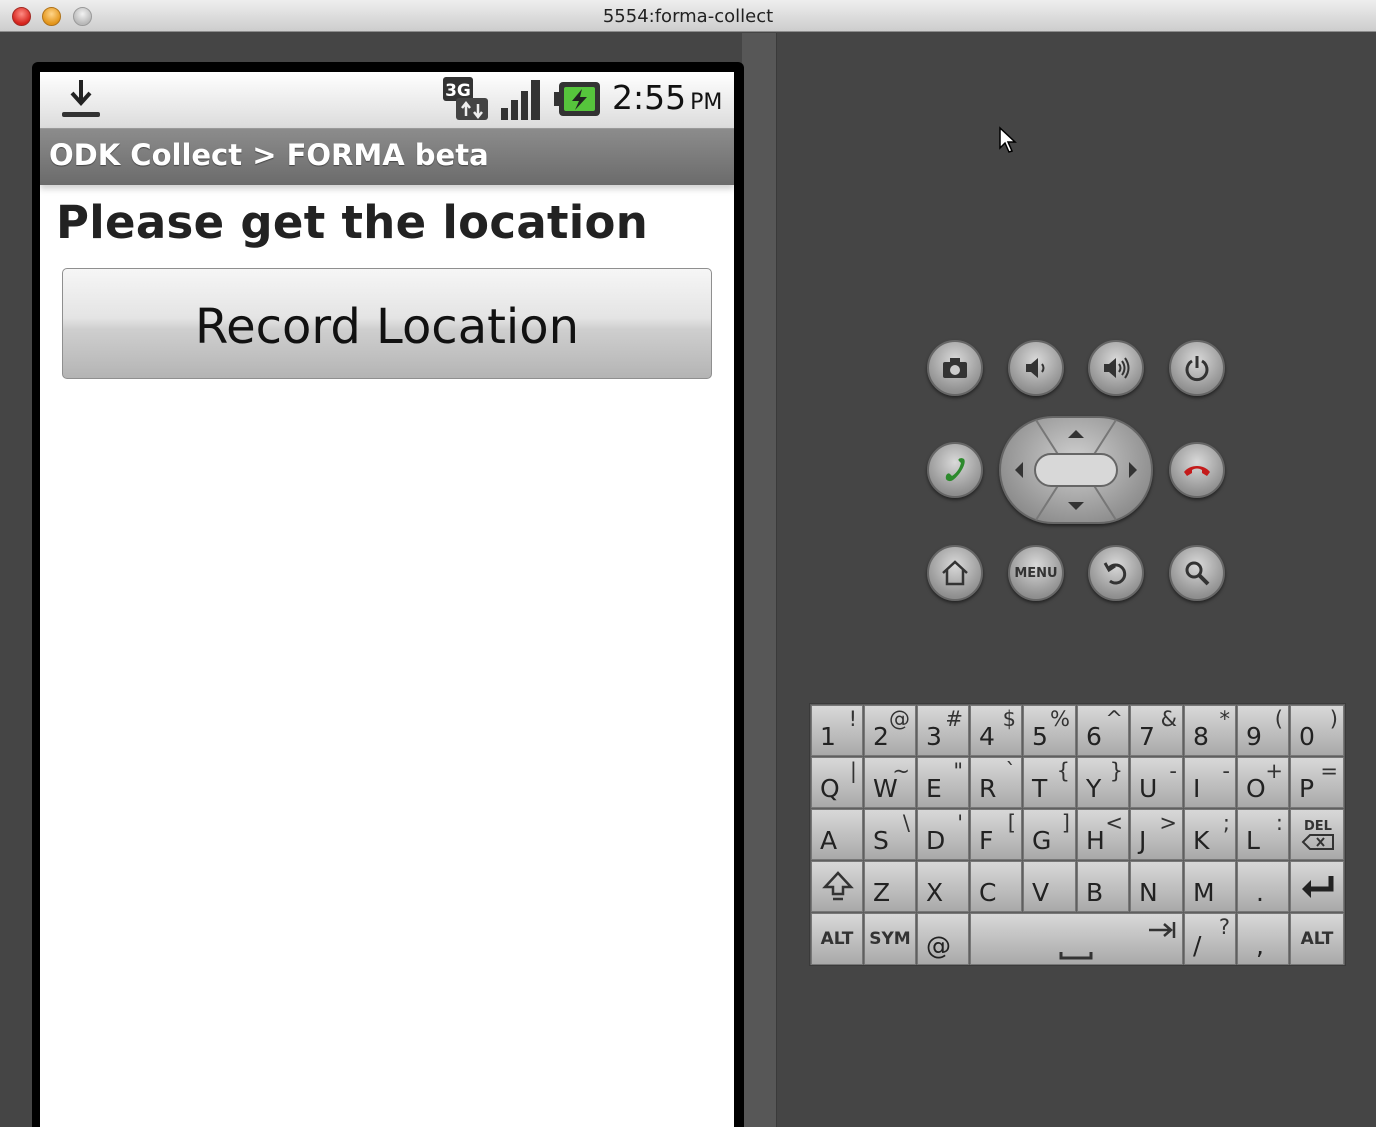 This screenshot has width=1376, height=1127. I want to click on key-alt-label: #, so click(954, 719).